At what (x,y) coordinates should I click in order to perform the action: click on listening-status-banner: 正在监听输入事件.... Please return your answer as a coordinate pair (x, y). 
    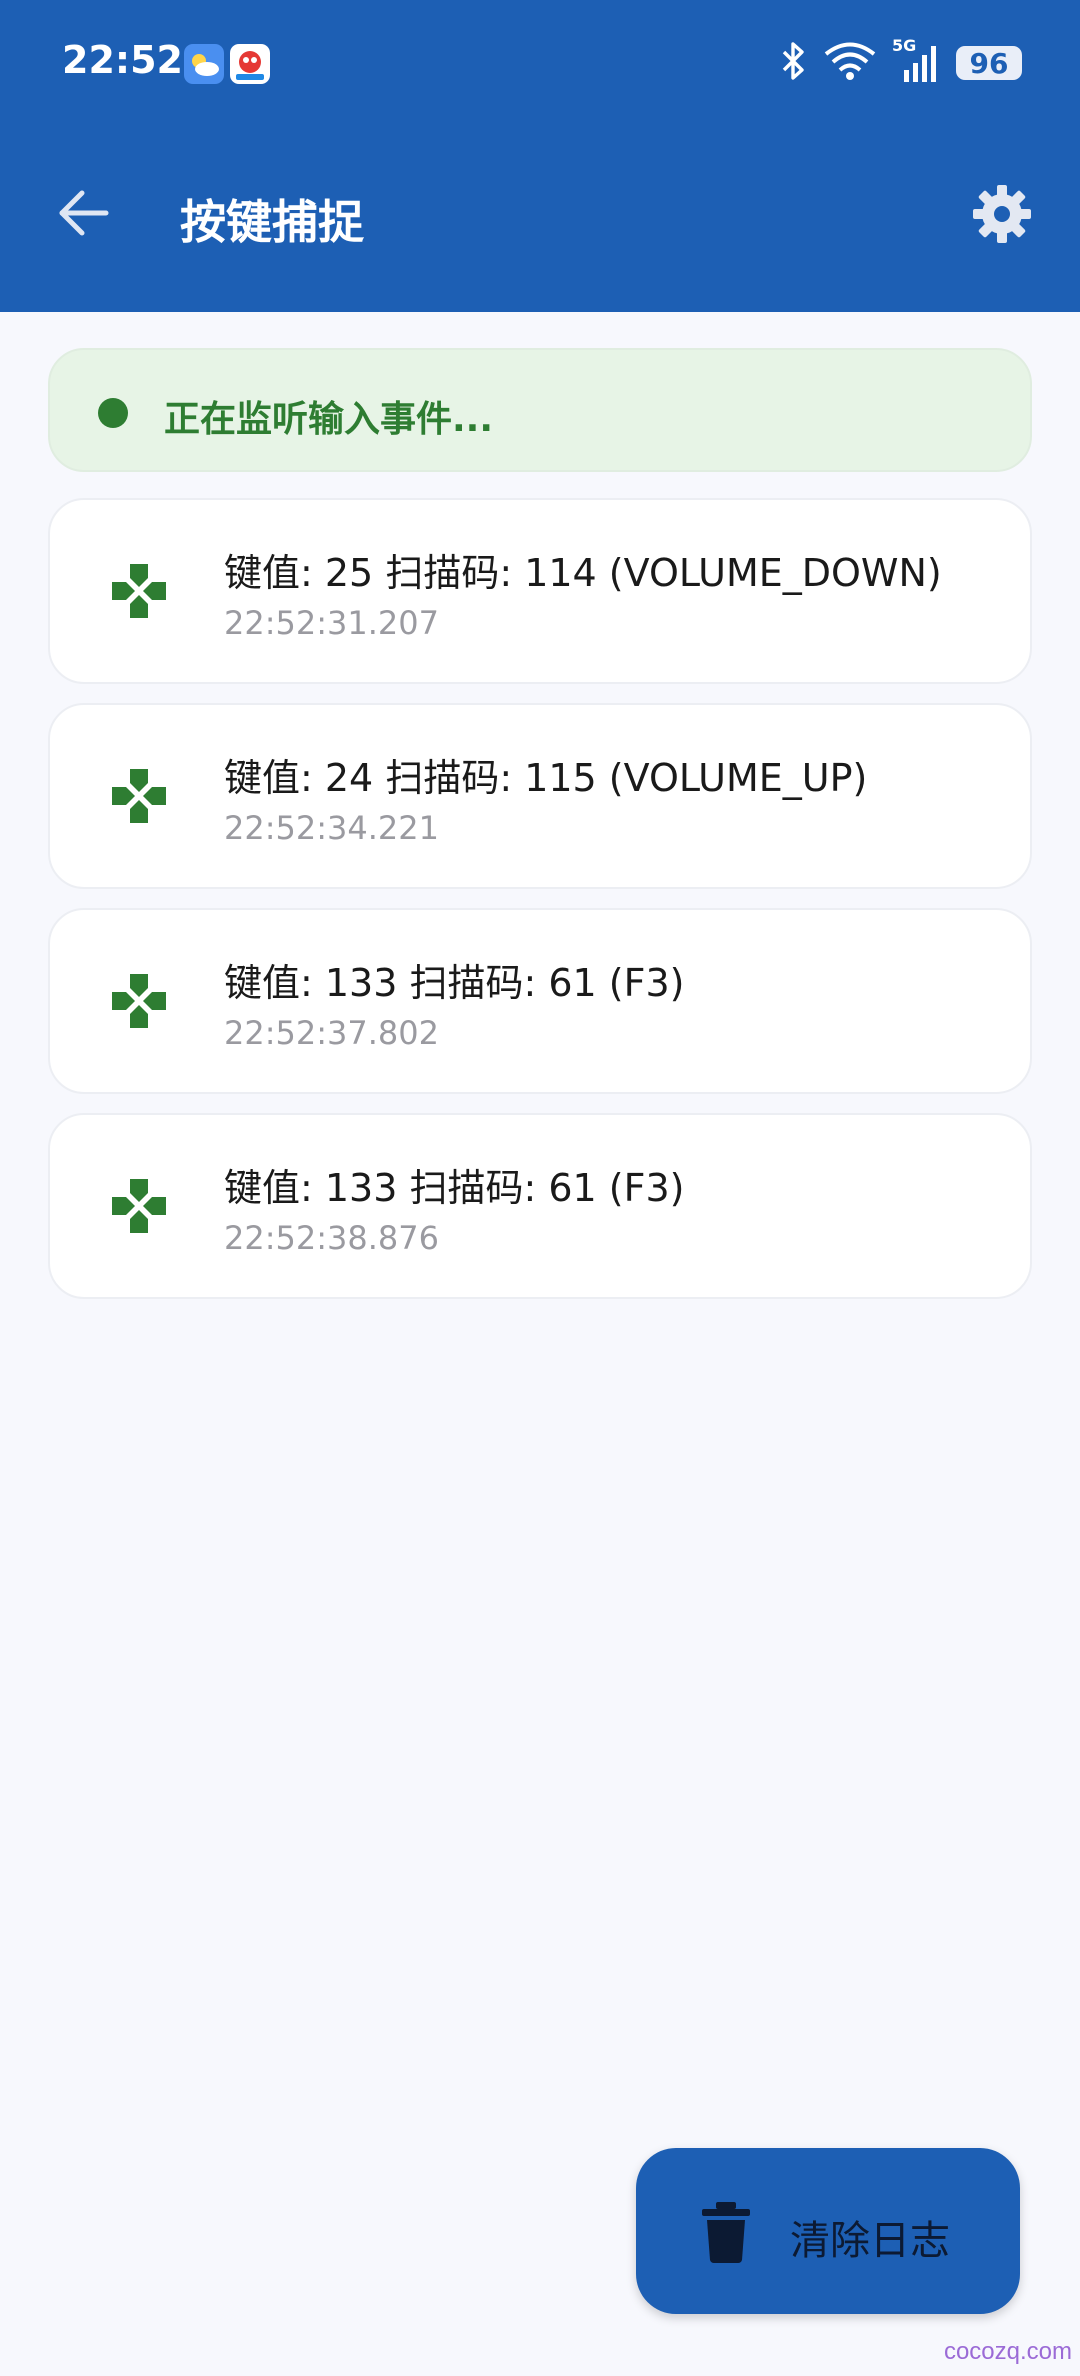
    Looking at the image, I should click on (540, 410).